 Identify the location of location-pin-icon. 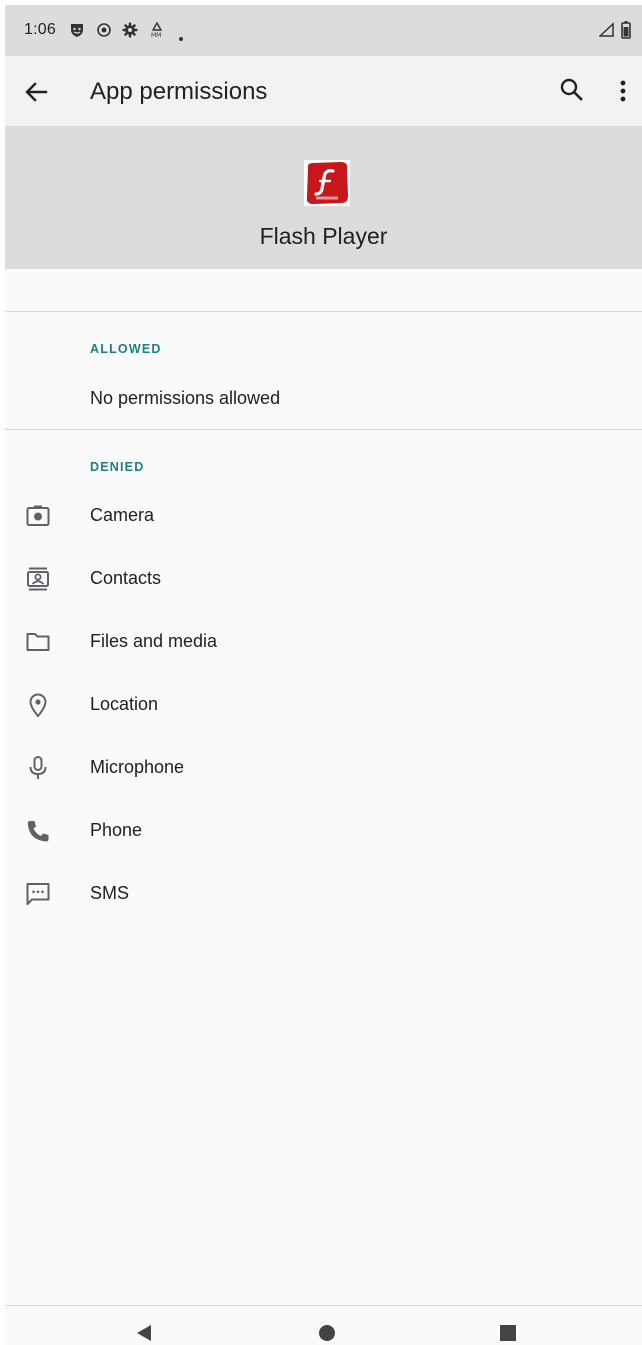
(38, 705).